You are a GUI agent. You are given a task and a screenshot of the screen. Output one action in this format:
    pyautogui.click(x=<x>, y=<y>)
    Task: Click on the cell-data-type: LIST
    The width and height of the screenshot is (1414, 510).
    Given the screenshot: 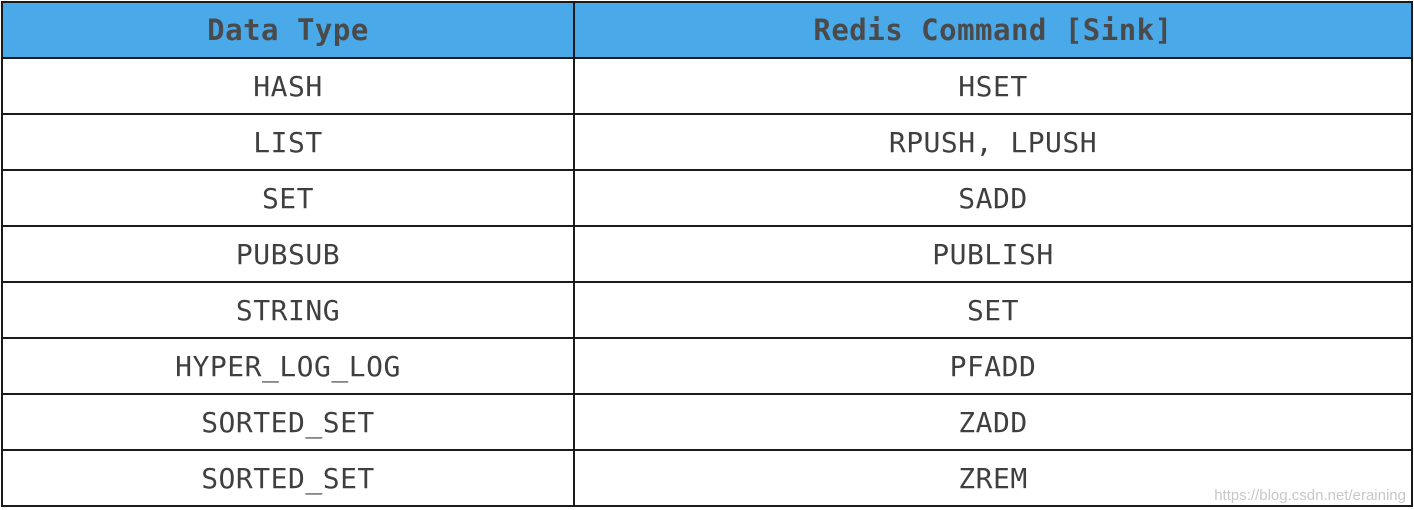 What is the action you would take?
    pyautogui.click(x=288, y=142)
    